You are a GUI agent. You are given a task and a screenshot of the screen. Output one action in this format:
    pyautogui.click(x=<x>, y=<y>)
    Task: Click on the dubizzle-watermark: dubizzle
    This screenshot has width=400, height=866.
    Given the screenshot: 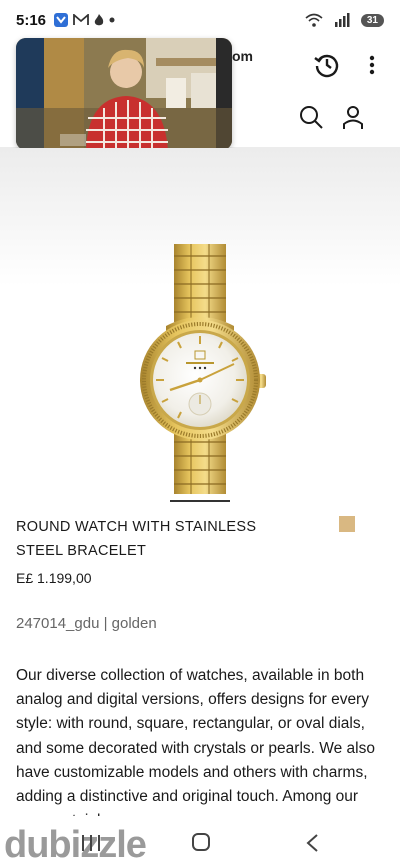 What is the action you would take?
    pyautogui.click(x=75, y=845)
    